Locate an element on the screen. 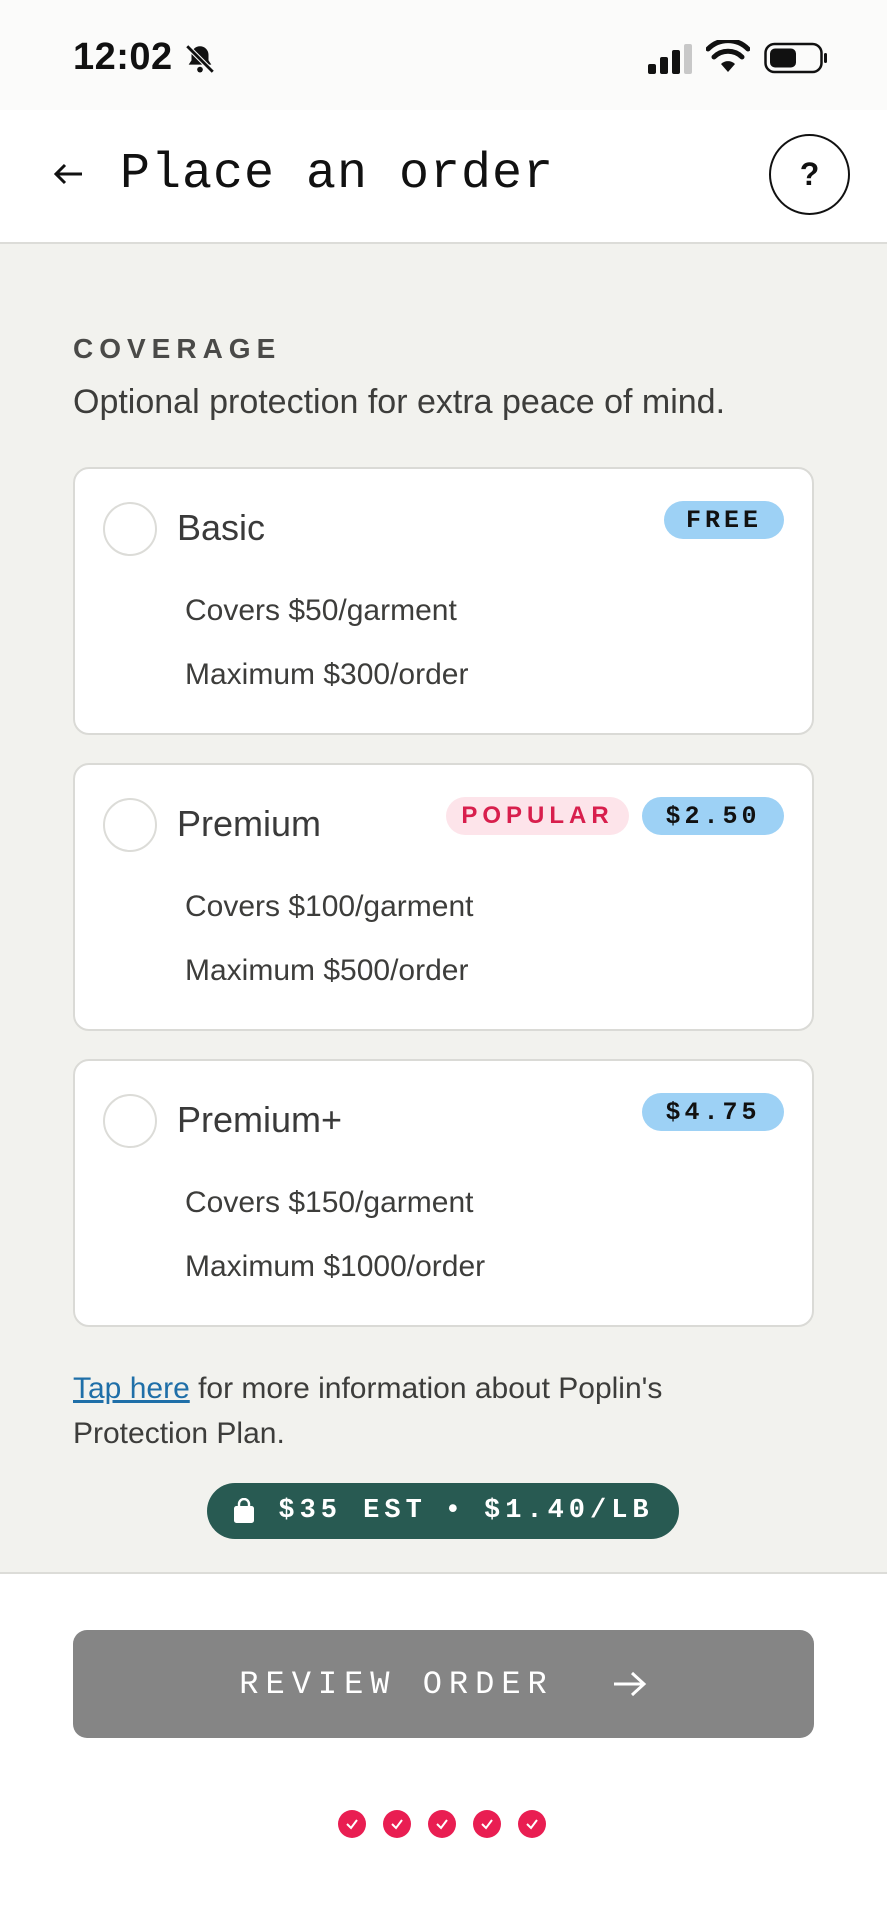  option-detail: Maximum $300/order is located at coordinates (327, 674).